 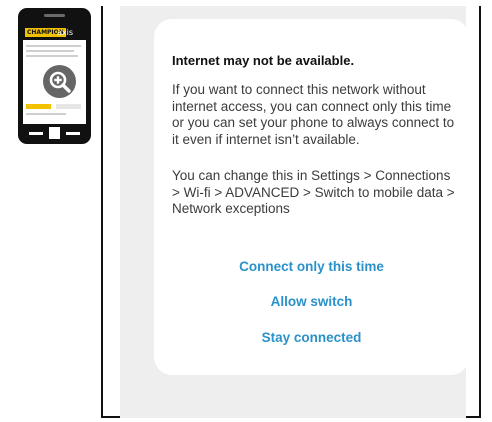 I want to click on phone-back-key-icon, so click(x=36, y=133).